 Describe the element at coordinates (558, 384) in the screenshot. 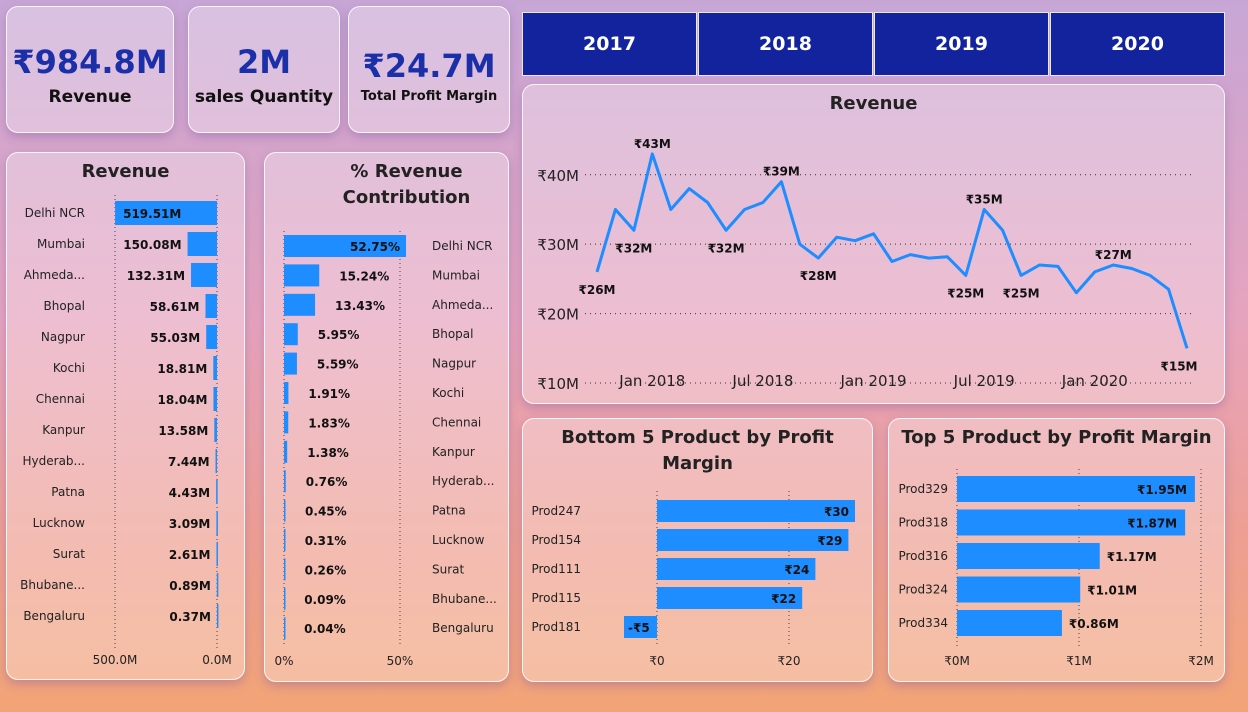

I see `y-tick-label: ₹10M` at that location.